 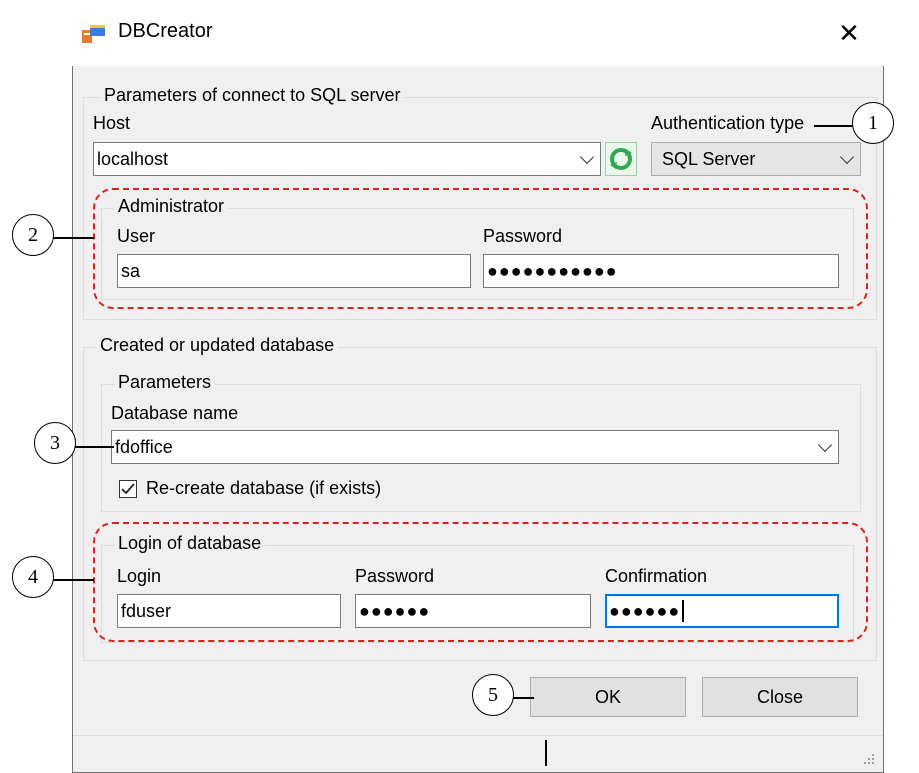 I want to click on status-bar, so click(x=478, y=753).